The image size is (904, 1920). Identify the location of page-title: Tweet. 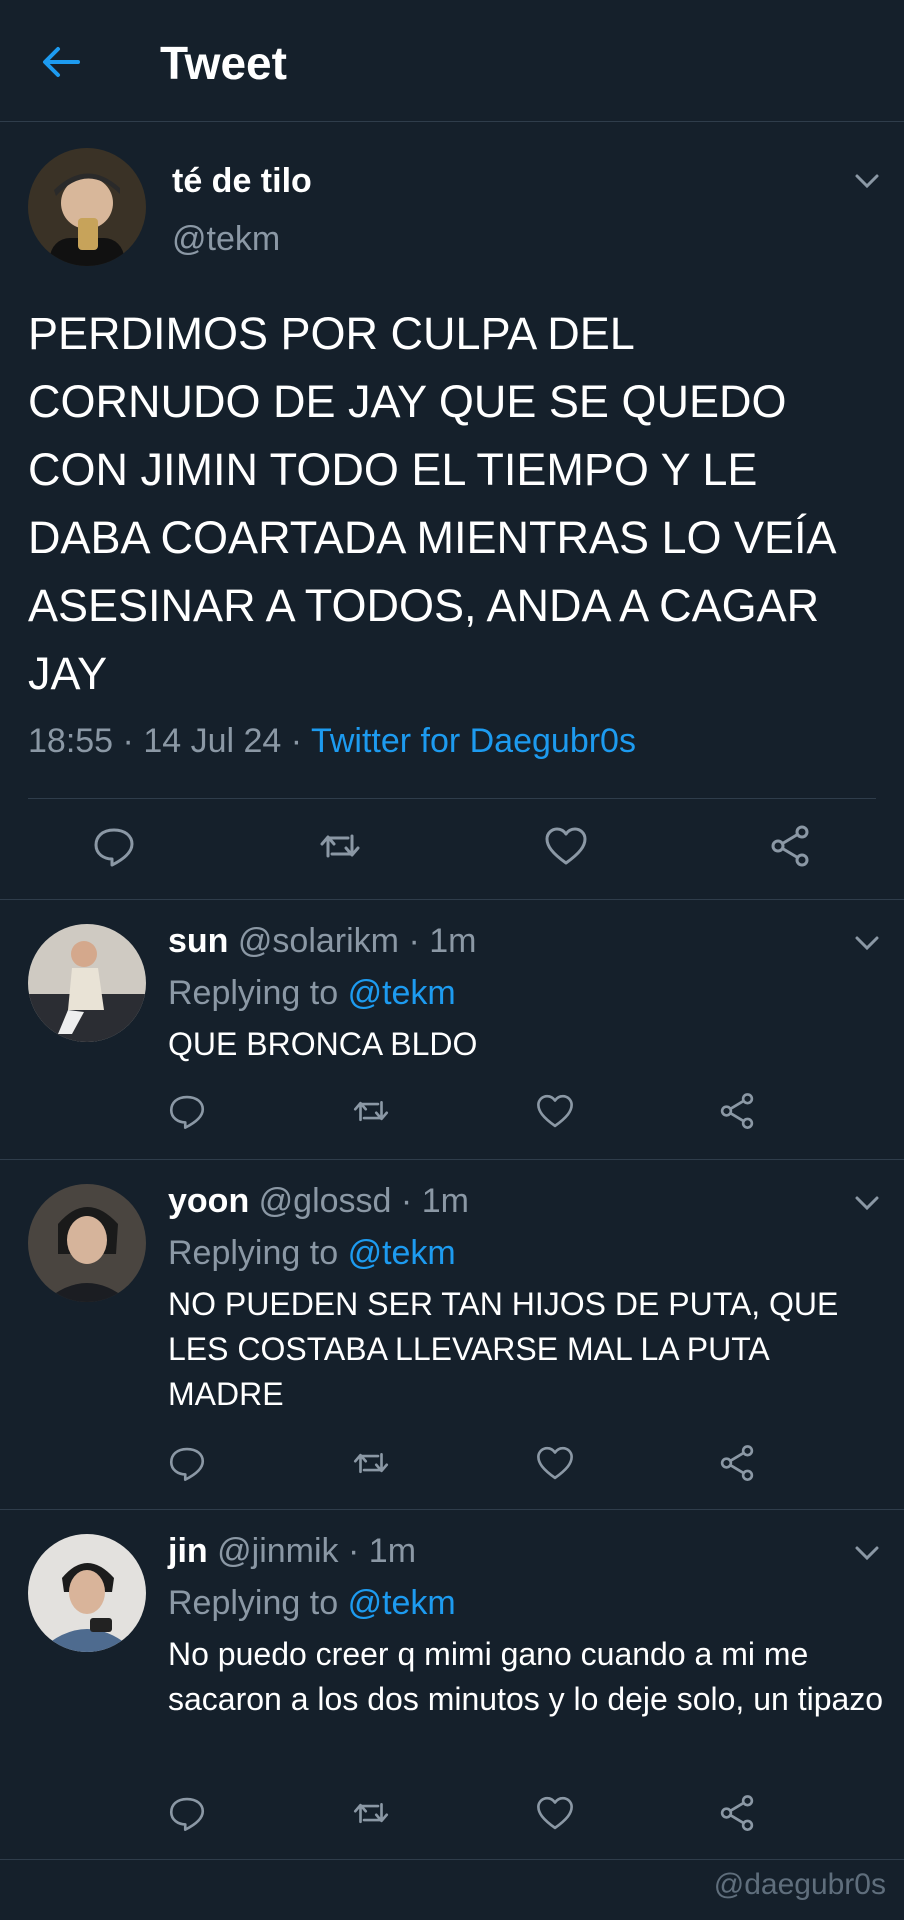
(223, 63).